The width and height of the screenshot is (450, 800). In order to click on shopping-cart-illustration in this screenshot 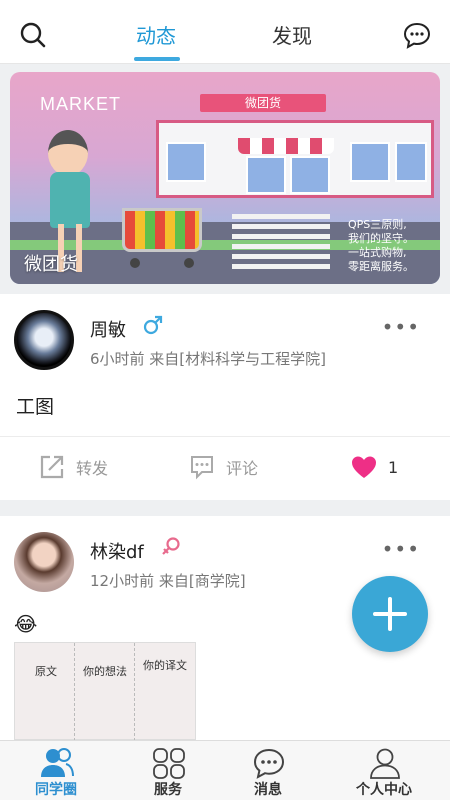, I will do `click(162, 230)`.